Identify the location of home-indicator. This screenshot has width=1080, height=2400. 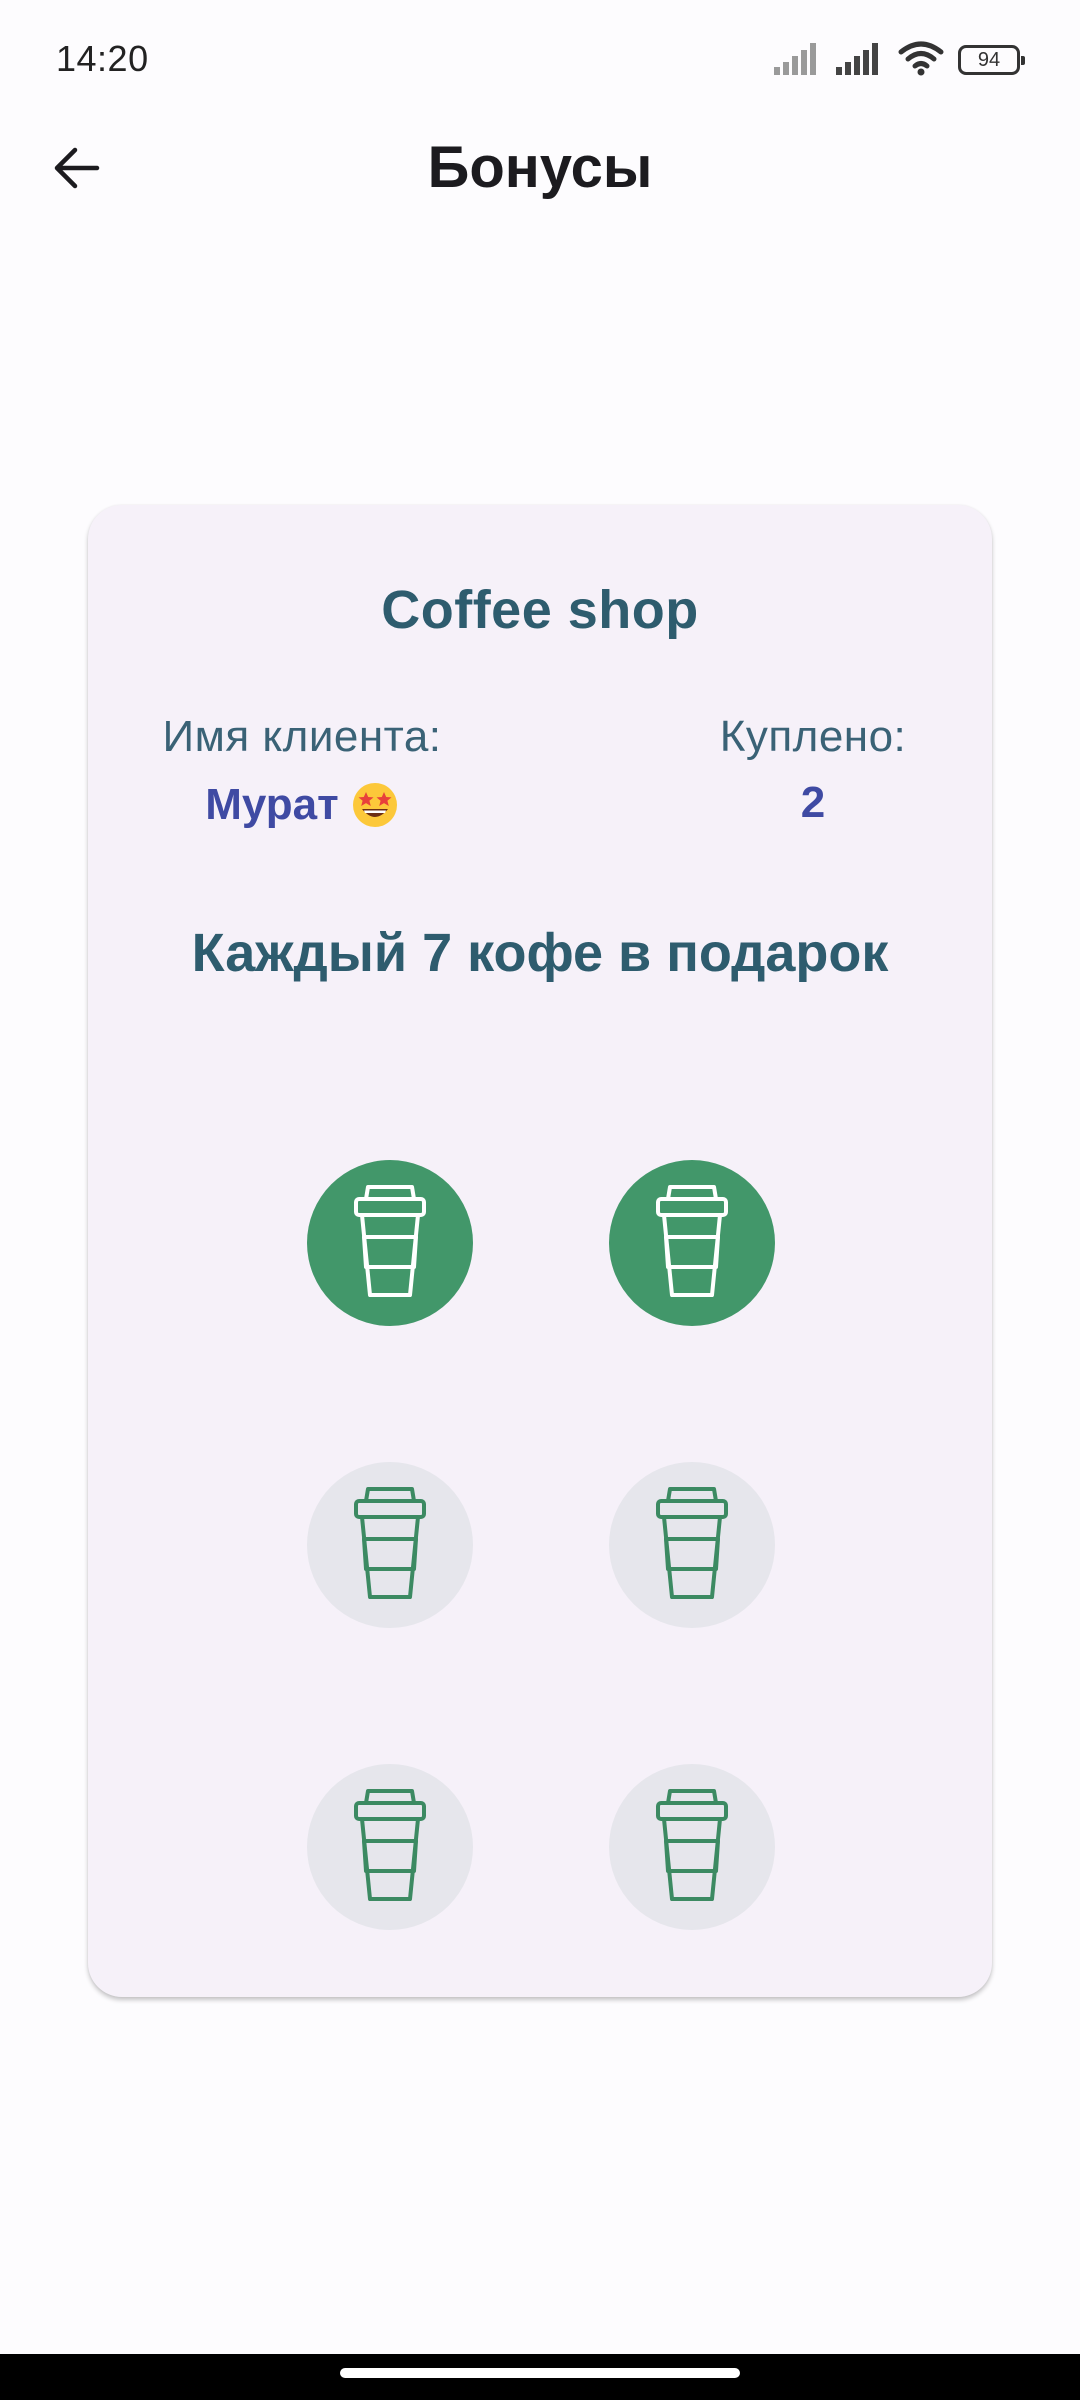
(540, 2373).